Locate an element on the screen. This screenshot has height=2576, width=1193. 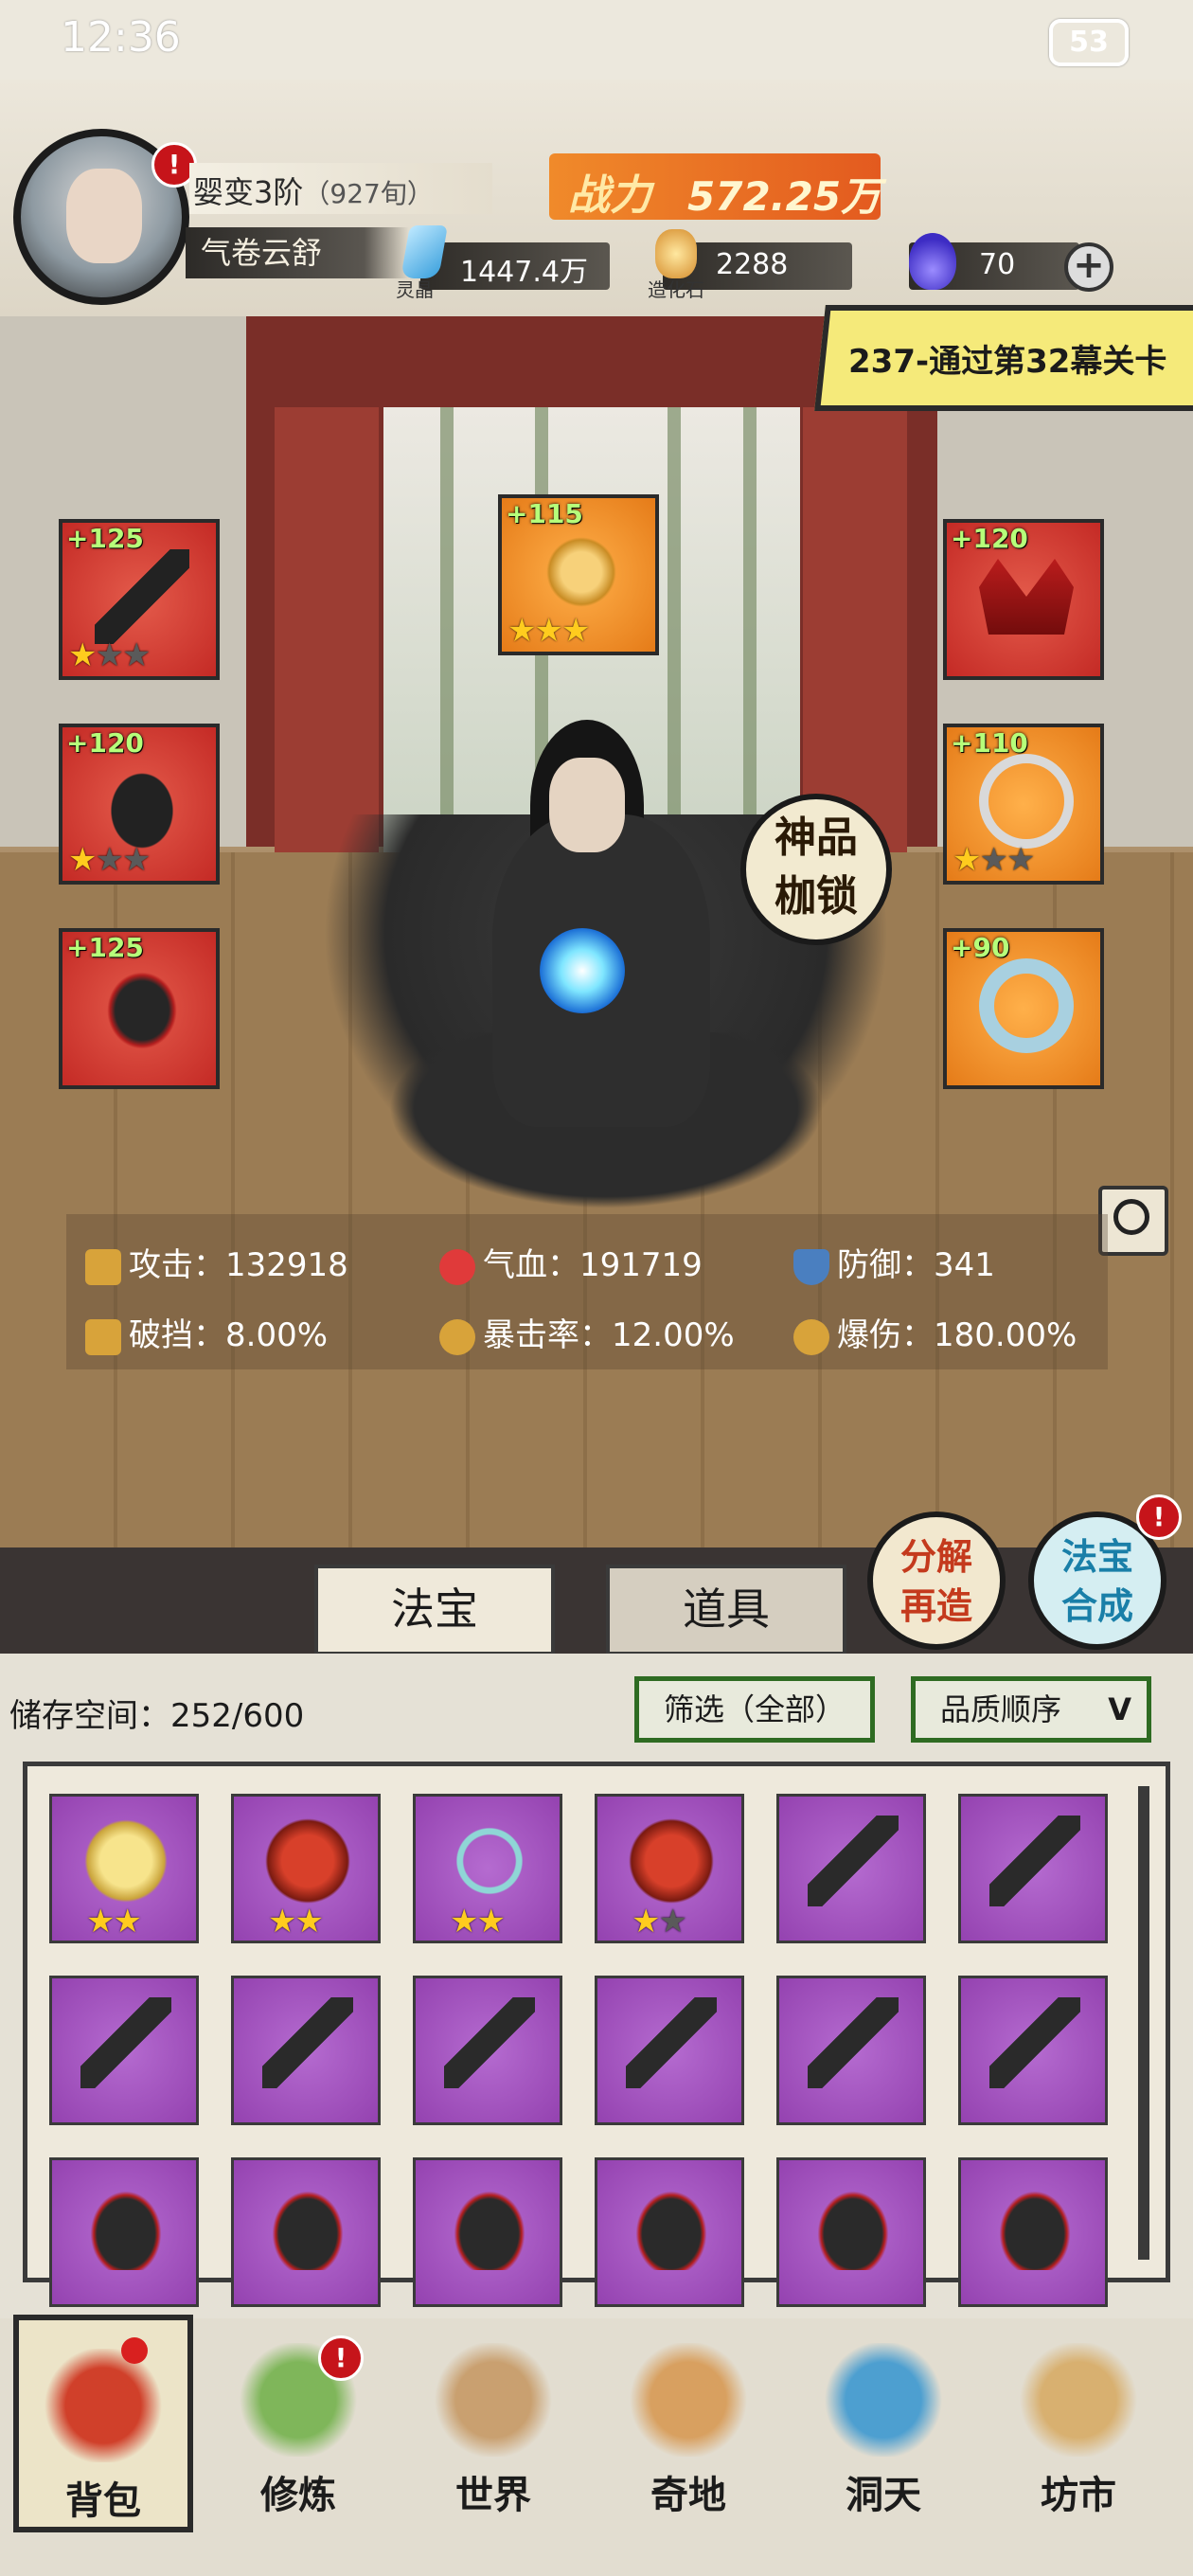
stone-value: 2288 is located at coordinates (752, 264).